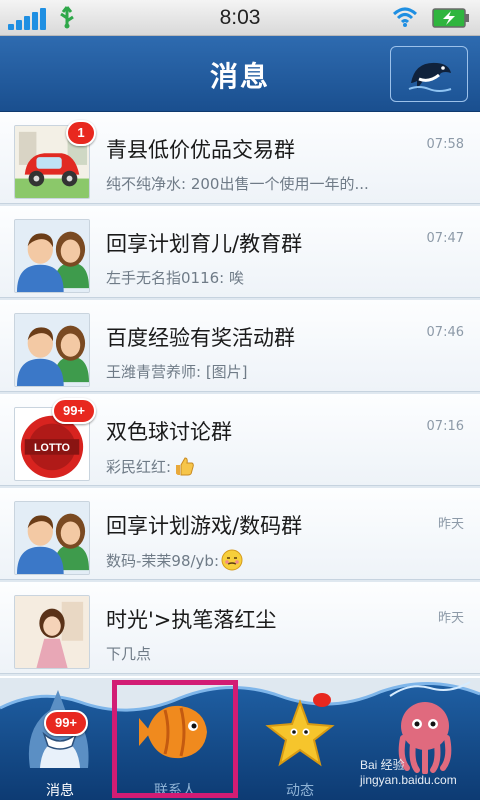  What do you see at coordinates (445, 426) in the screenshot?
I see `conversation-time: 07:16` at bounding box center [445, 426].